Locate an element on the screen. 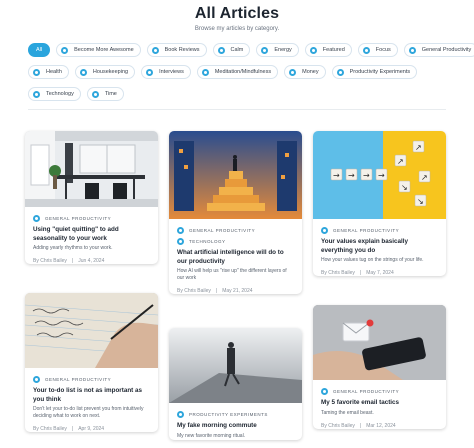  chip-label: Energy is located at coordinates (283, 50).